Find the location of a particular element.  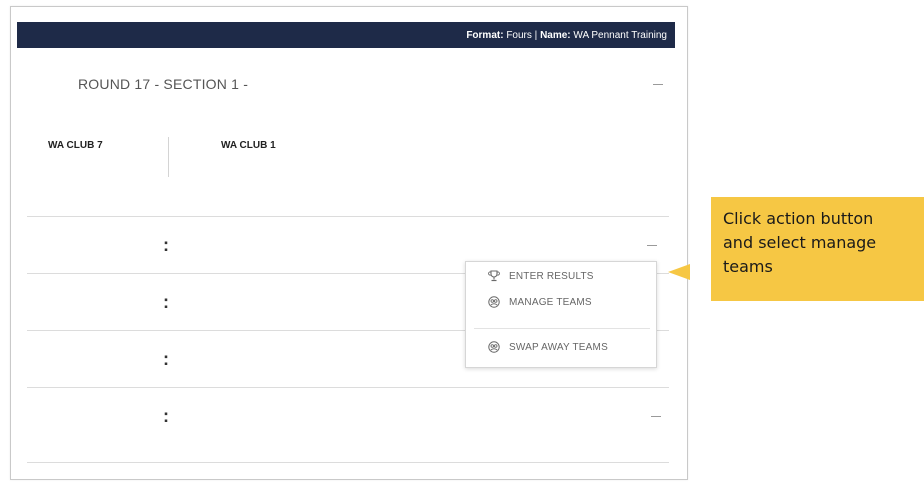

callout-line: and select manage is located at coordinates (800, 242).